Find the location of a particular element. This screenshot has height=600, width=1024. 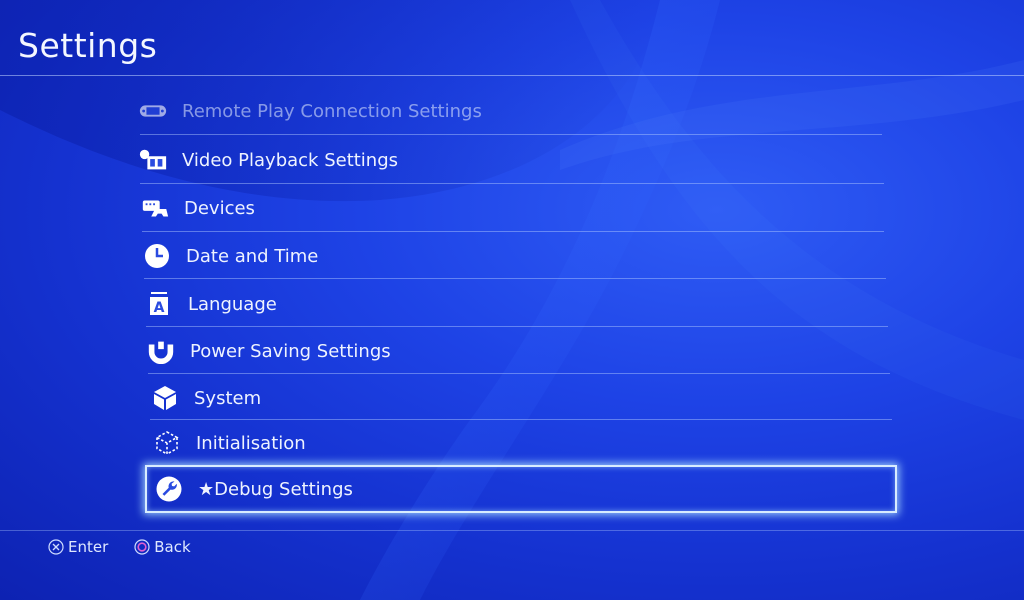

menu-item-date-time: Date and Time is located at coordinates (230, 256).